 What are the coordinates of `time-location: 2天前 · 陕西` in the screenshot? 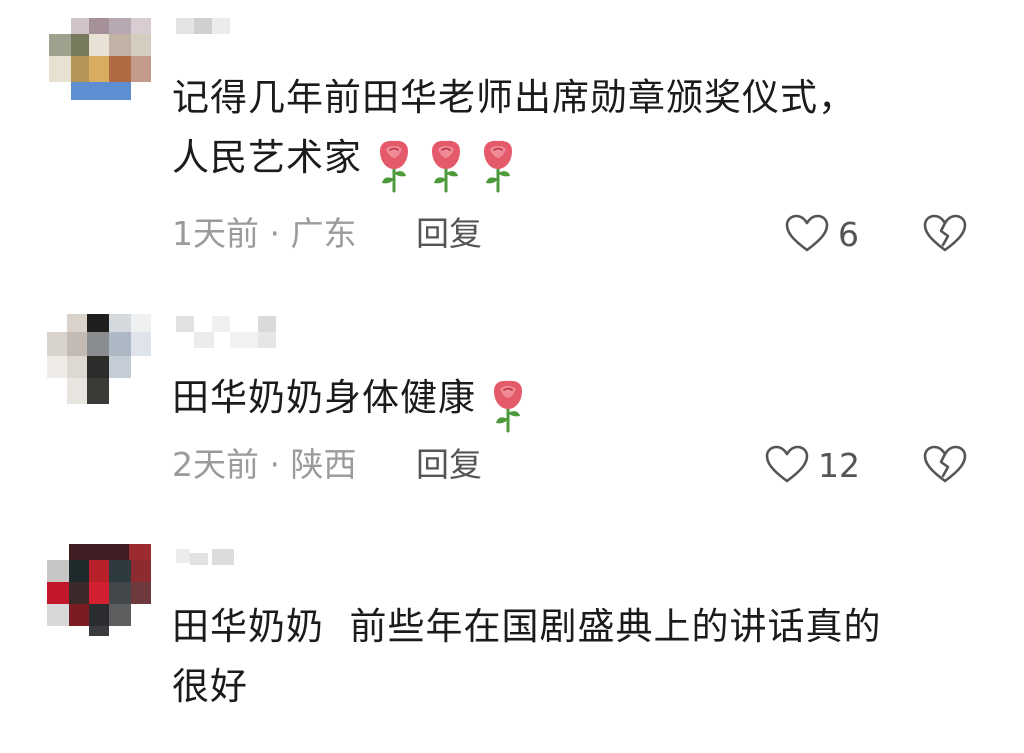 It's located at (264, 464).